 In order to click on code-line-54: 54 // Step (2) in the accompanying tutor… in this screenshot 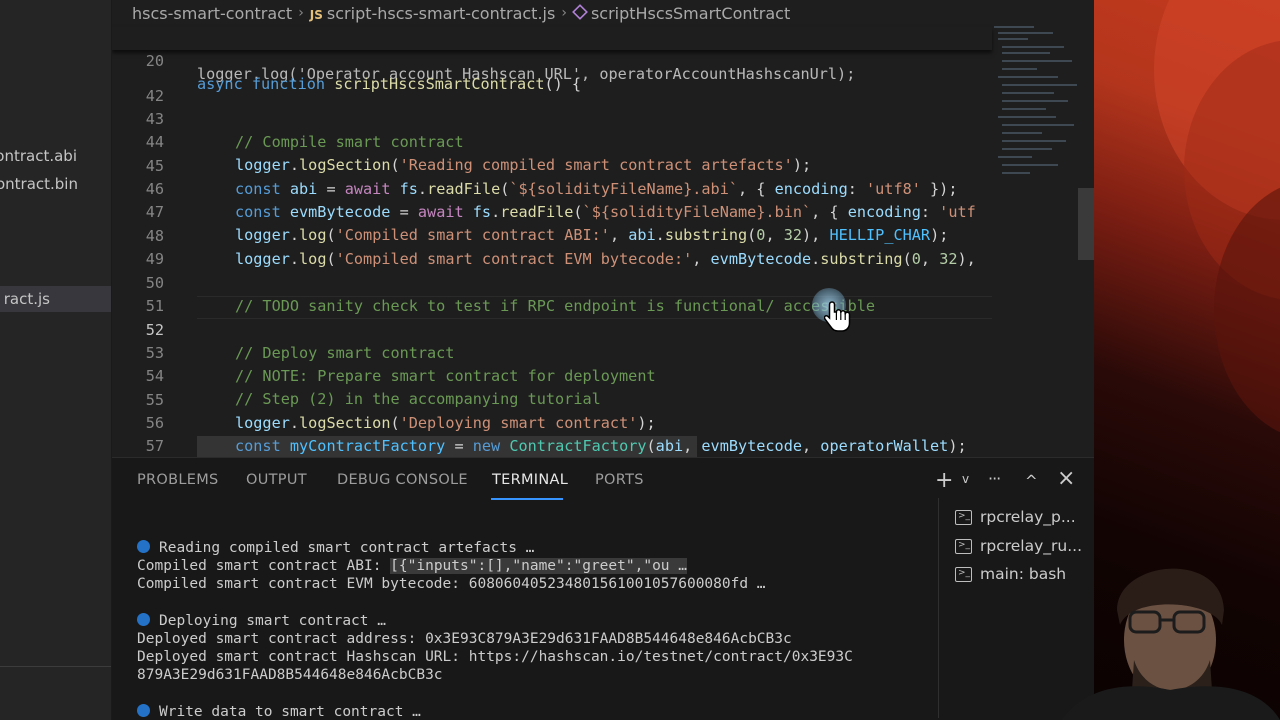, I will do `click(552, 375)`.